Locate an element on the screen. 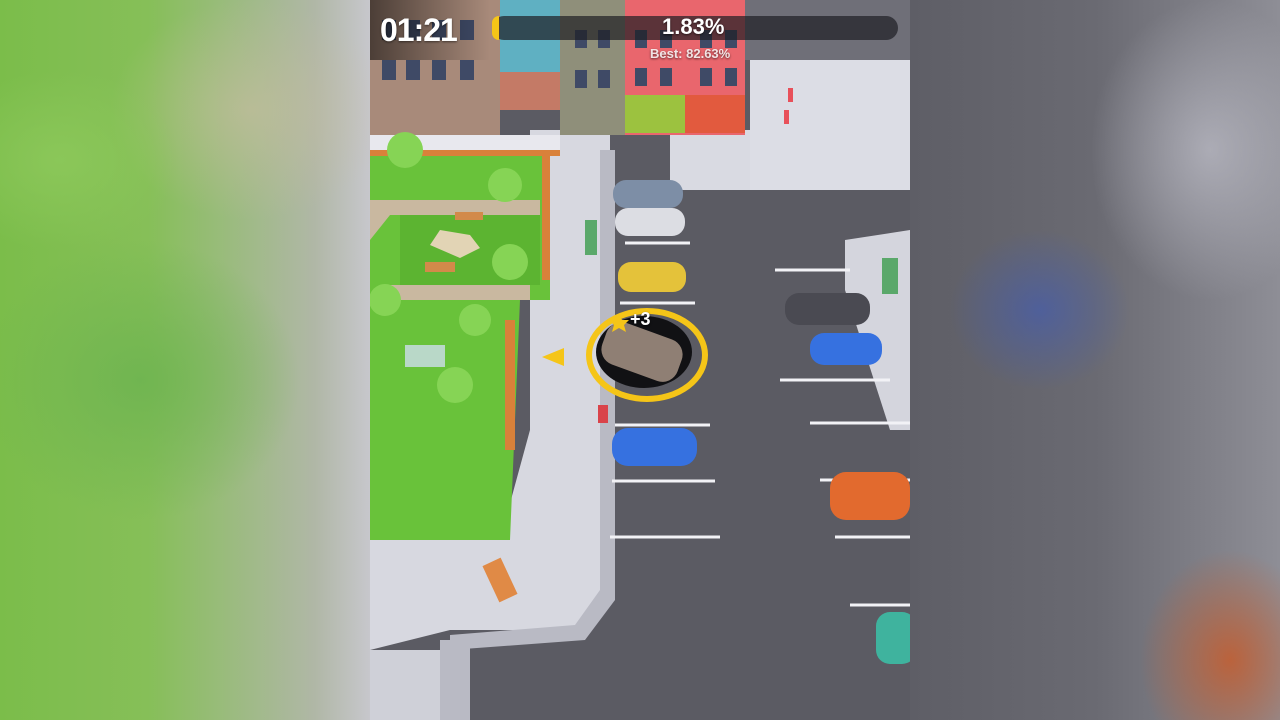 This screenshot has width=1280, height=720. park-path-mid is located at coordinates (460, 292).